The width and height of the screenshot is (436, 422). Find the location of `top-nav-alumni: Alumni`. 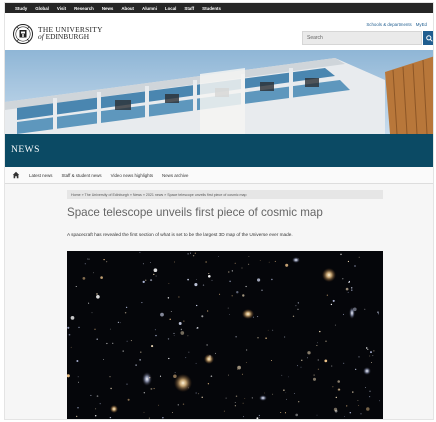

top-nav-alumni: Alumni is located at coordinates (149, 8).